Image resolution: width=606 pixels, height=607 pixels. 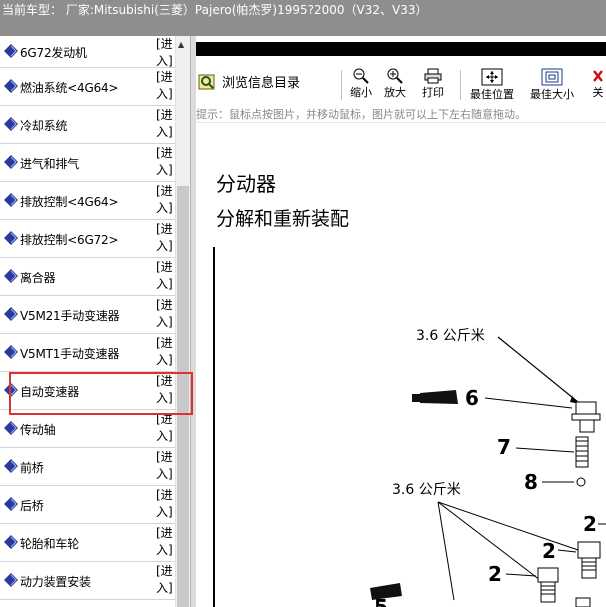 I want to click on sidebar-item-label: V5MT1手动变速器, so click(x=70, y=354).